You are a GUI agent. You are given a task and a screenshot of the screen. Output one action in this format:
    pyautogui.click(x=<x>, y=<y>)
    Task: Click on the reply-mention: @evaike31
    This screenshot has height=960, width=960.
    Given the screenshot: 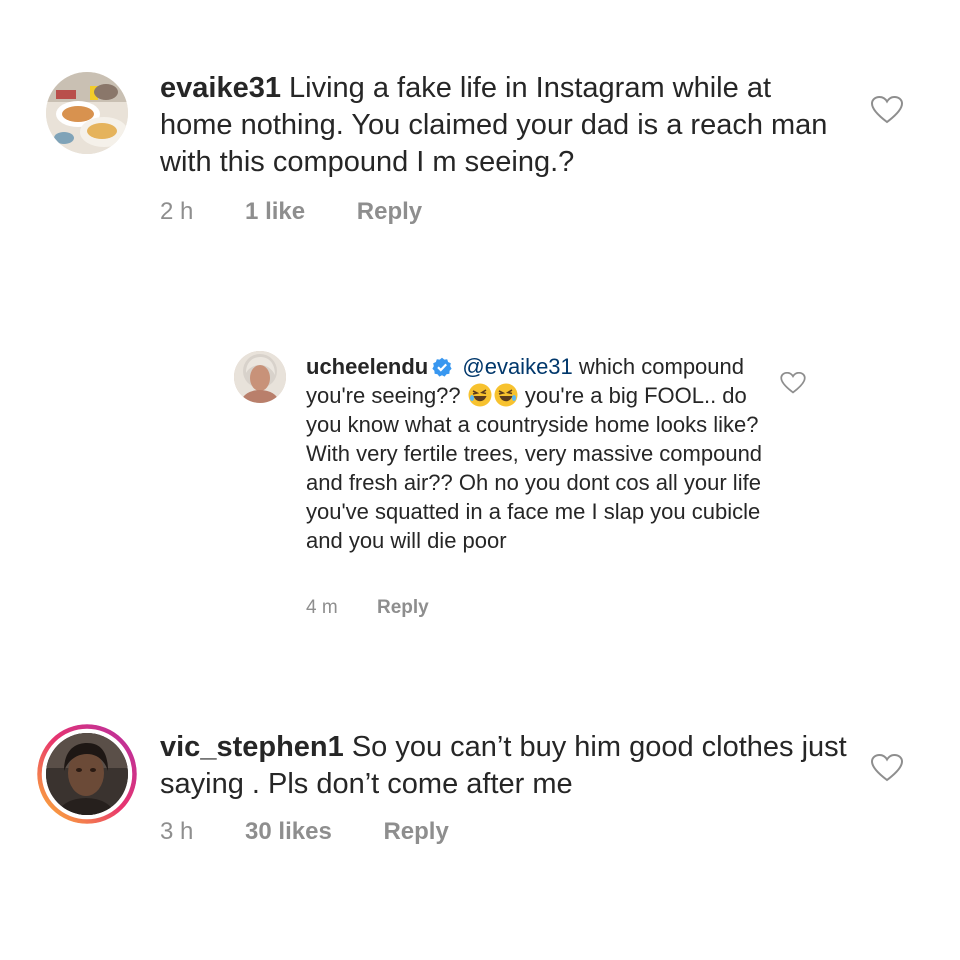 What is the action you would take?
    pyautogui.click(x=517, y=366)
    